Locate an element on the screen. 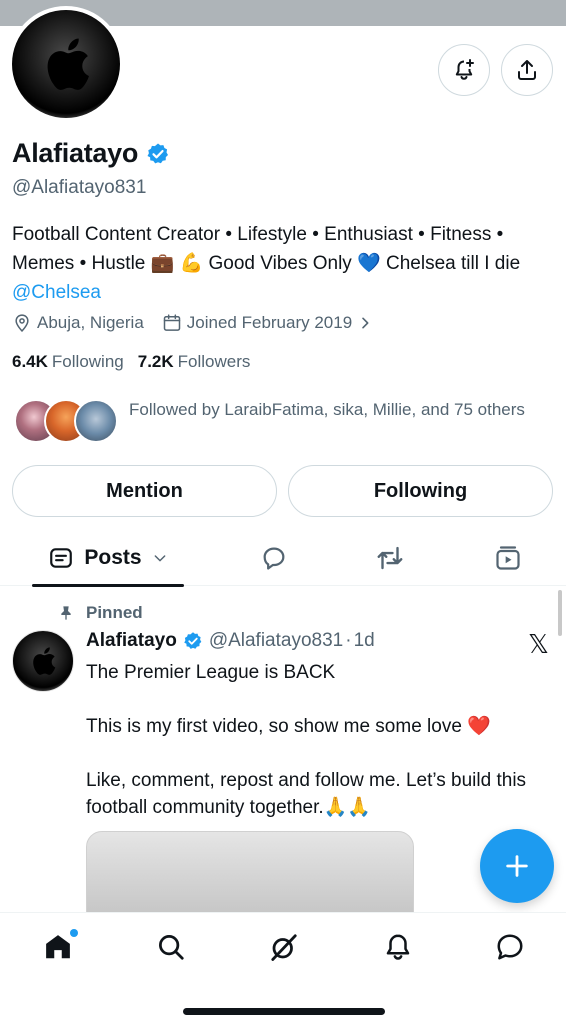  share-profile-button is located at coordinates (527, 70).